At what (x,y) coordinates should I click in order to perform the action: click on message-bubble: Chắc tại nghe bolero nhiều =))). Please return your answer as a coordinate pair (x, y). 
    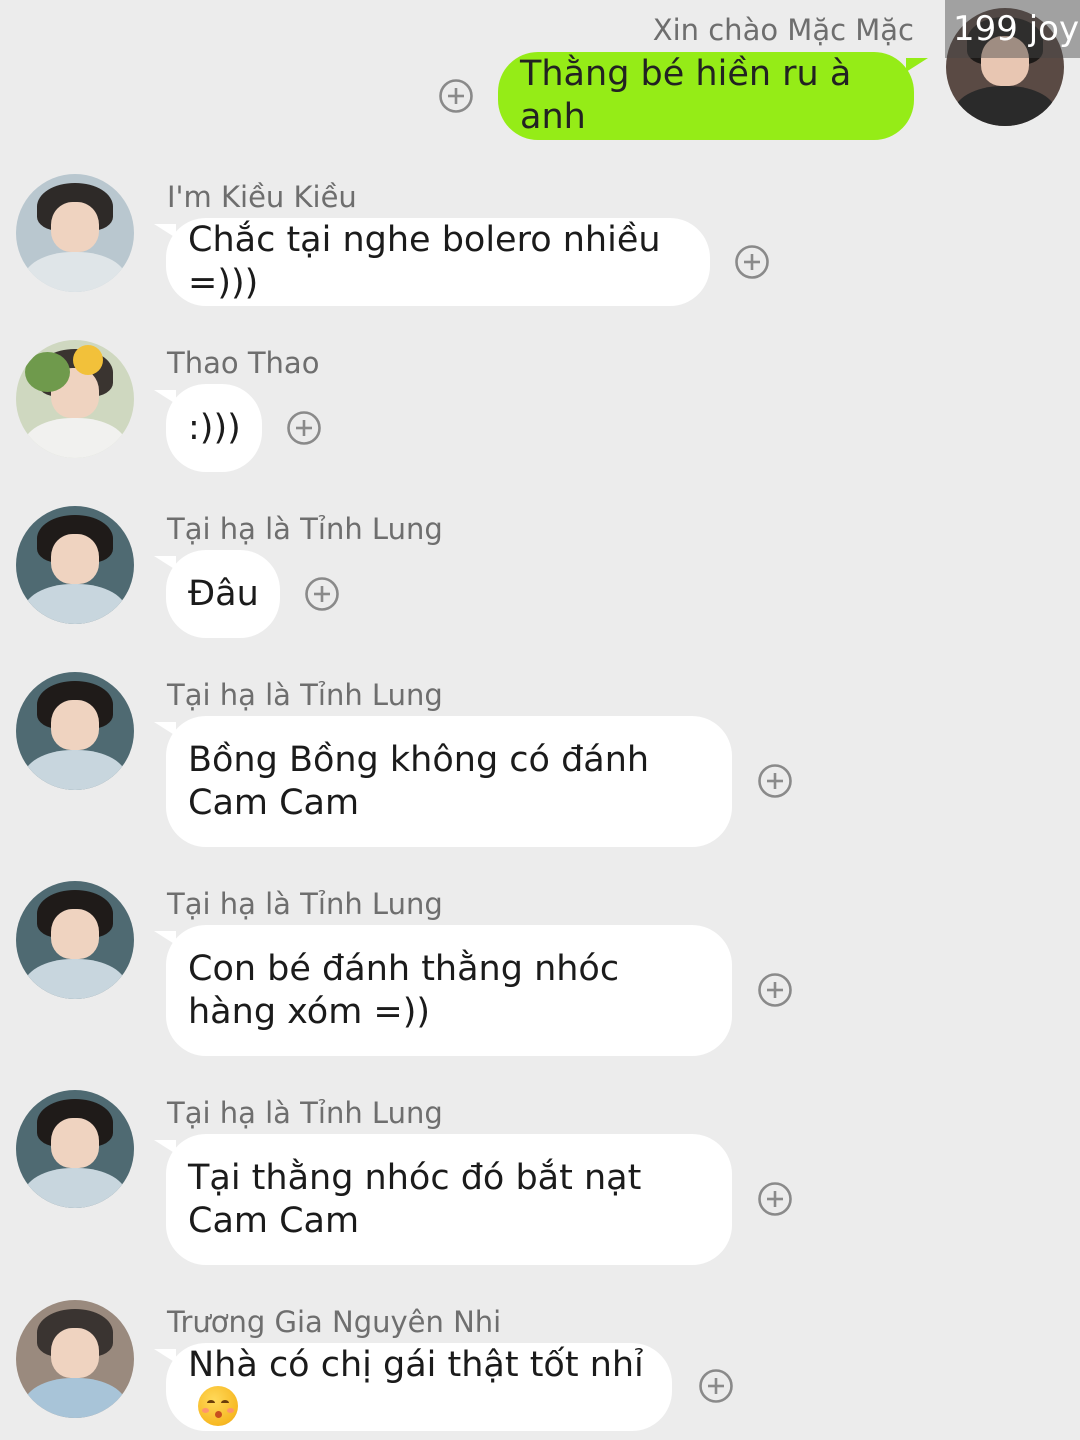
    Looking at the image, I should click on (432, 262).